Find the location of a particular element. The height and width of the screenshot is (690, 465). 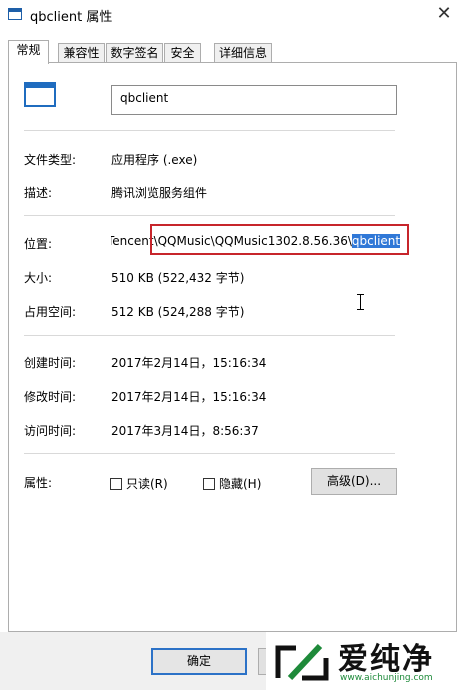

file-type-value: 应用程序 (.exe) is located at coordinates (154, 160).